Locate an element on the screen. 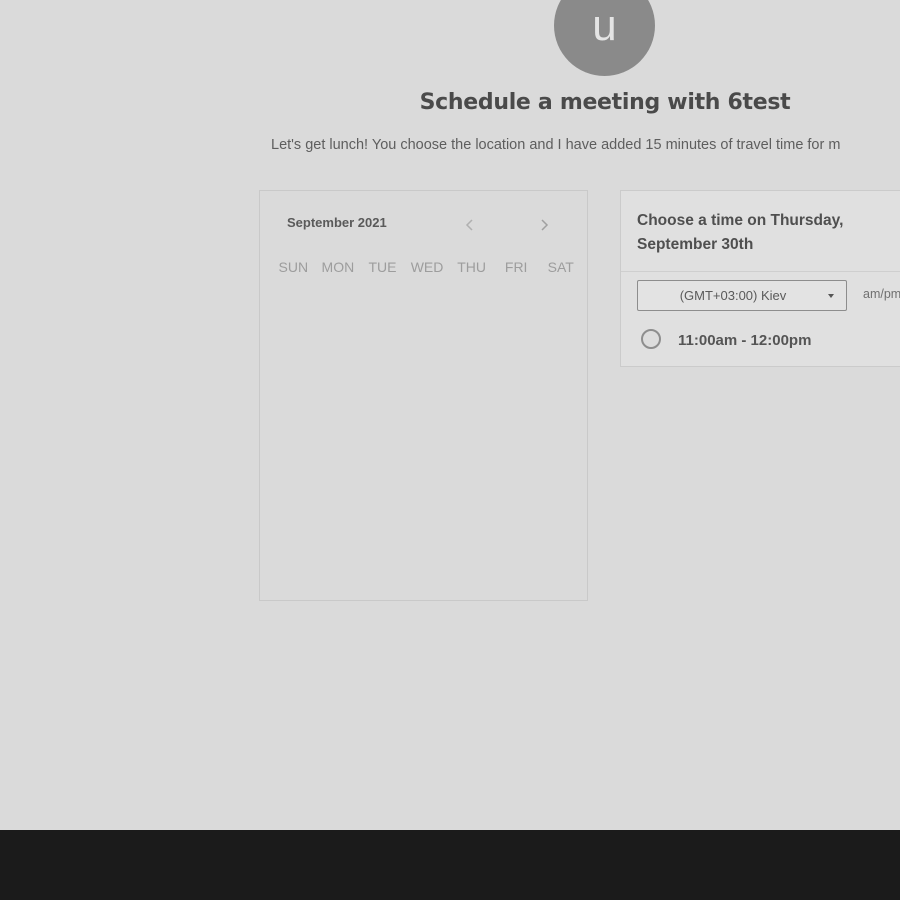 Image resolution: width=900 pixels, height=900 pixels. timezone-value: (GMT+03:00) Kiev is located at coordinates (733, 295).